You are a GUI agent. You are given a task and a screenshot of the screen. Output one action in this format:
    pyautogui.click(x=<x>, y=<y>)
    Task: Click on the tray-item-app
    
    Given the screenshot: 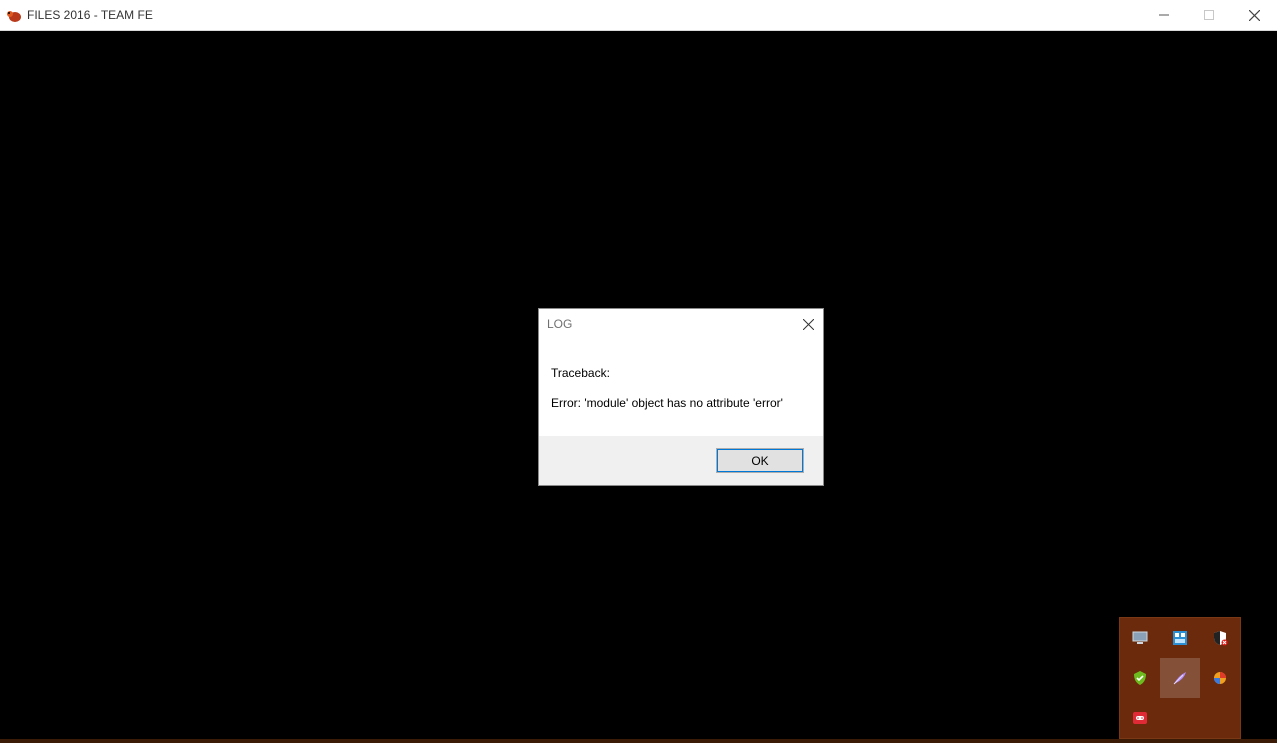 What is the action you would take?
    pyautogui.click(x=1220, y=678)
    